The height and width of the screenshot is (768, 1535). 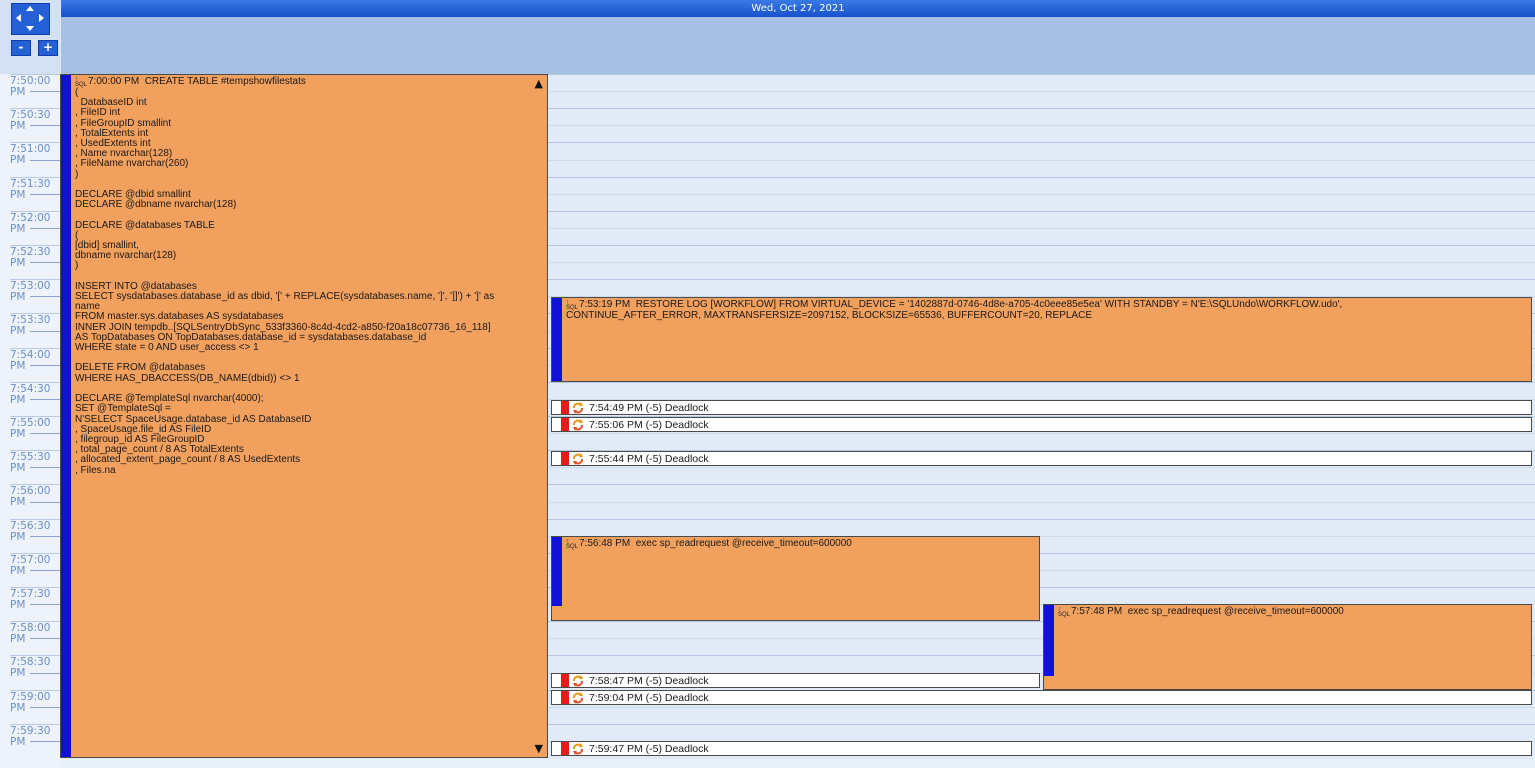 I want to click on arrow-right-icon, so click(x=41, y=18).